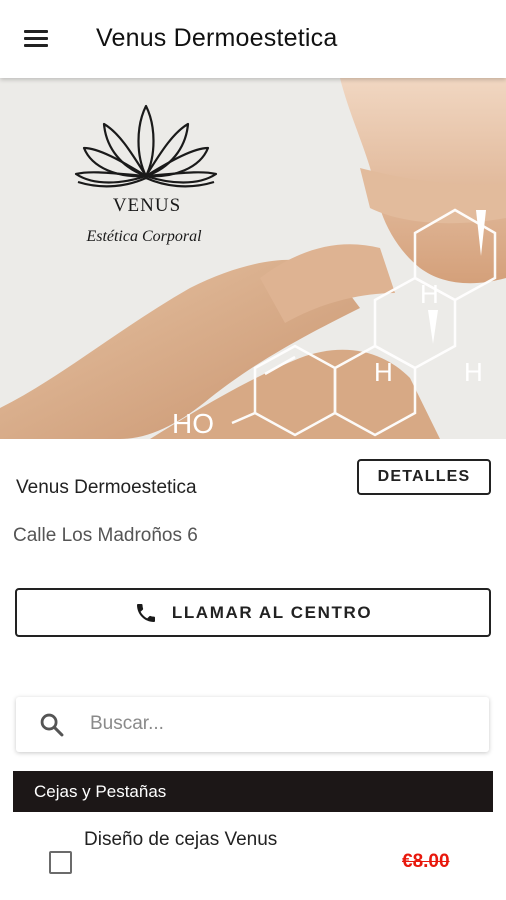  What do you see at coordinates (36, 31) in the screenshot?
I see `hamburger-menu-icon` at bounding box center [36, 31].